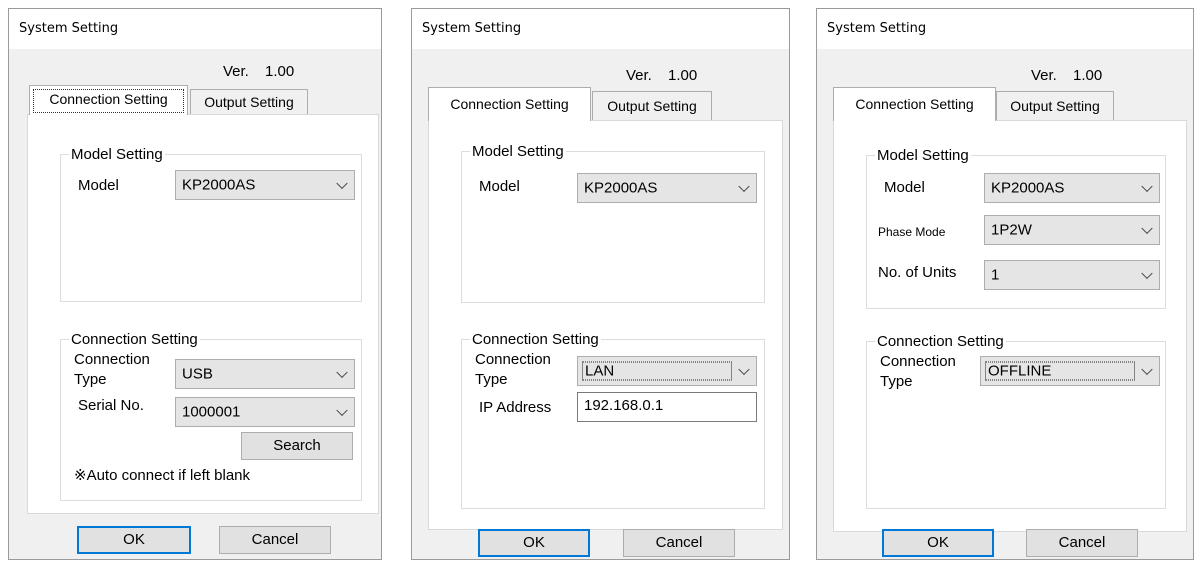 The height and width of the screenshot is (564, 1200). What do you see at coordinates (515, 407) in the screenshot?
I see `ip-address-label: IP Address` at bounding box center [515, 407].